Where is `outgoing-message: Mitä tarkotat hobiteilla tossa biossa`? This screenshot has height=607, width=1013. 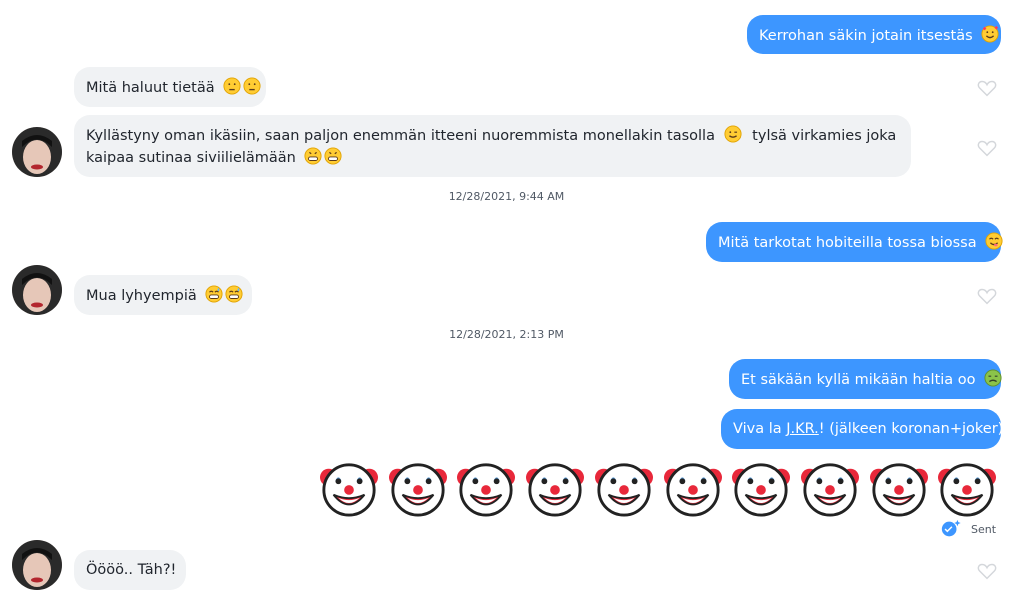 outgoing-message: Mitä tarkotat hobiteilla tossa biossa is located at coordinates (854, 242).